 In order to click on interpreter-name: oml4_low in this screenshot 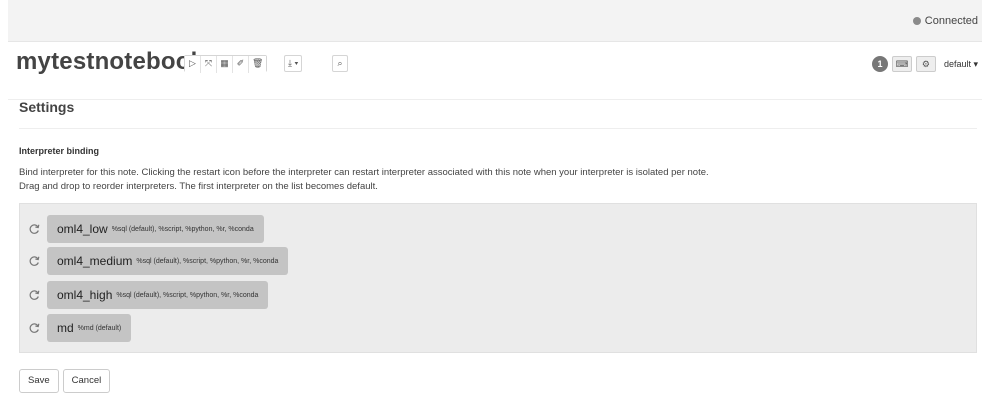, I will do `click(82, 229)`.